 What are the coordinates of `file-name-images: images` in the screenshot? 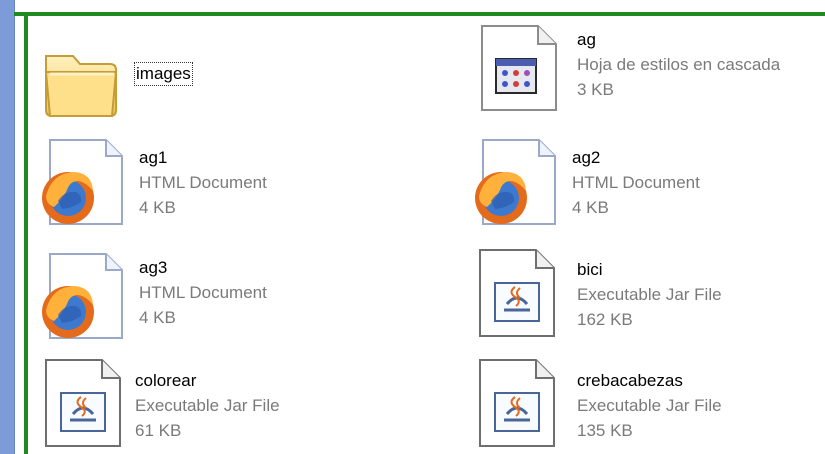 It's located at (163, 74).